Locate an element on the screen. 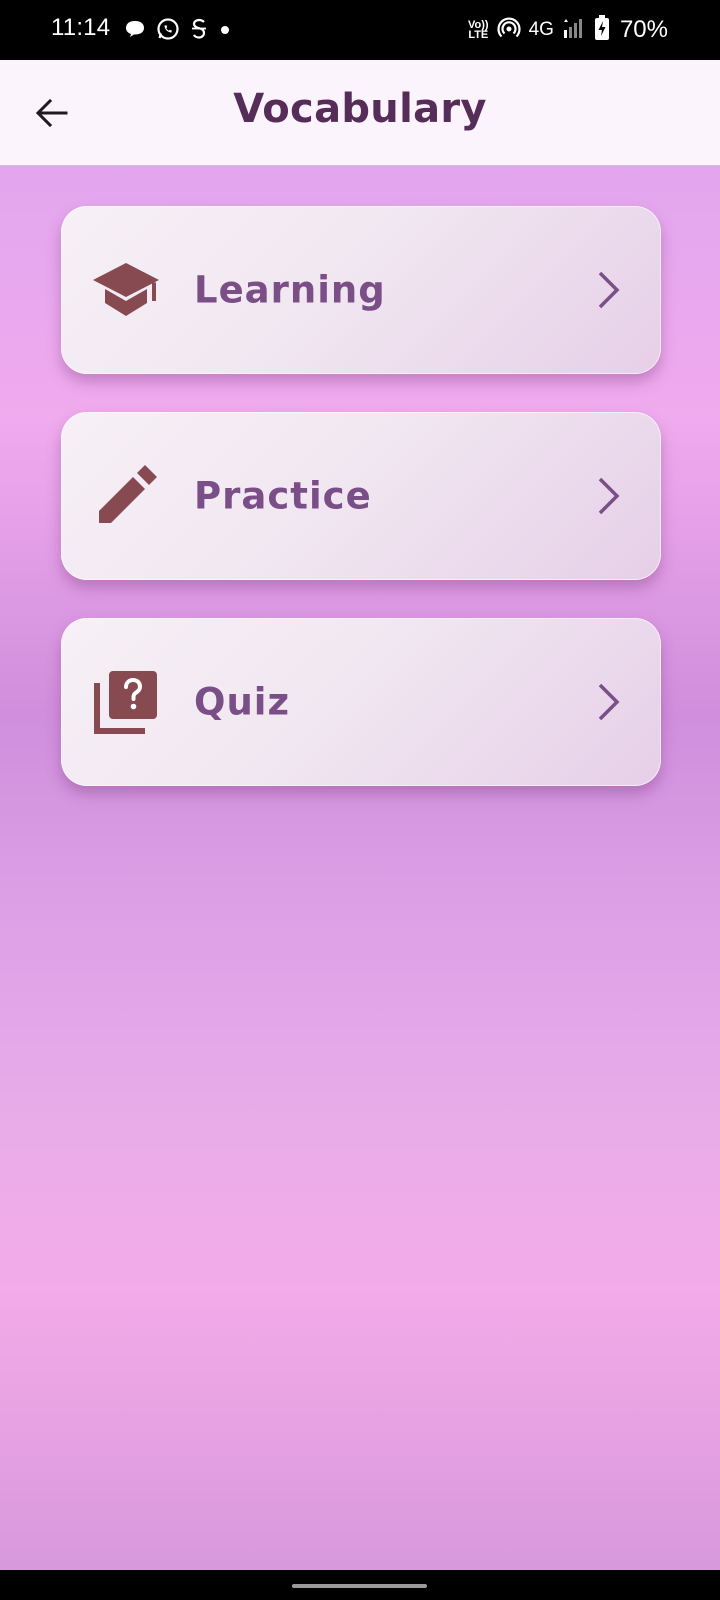 This screenshot has height=1600, width=720. home-gesture-handle is located at coordinates (359, 1586).